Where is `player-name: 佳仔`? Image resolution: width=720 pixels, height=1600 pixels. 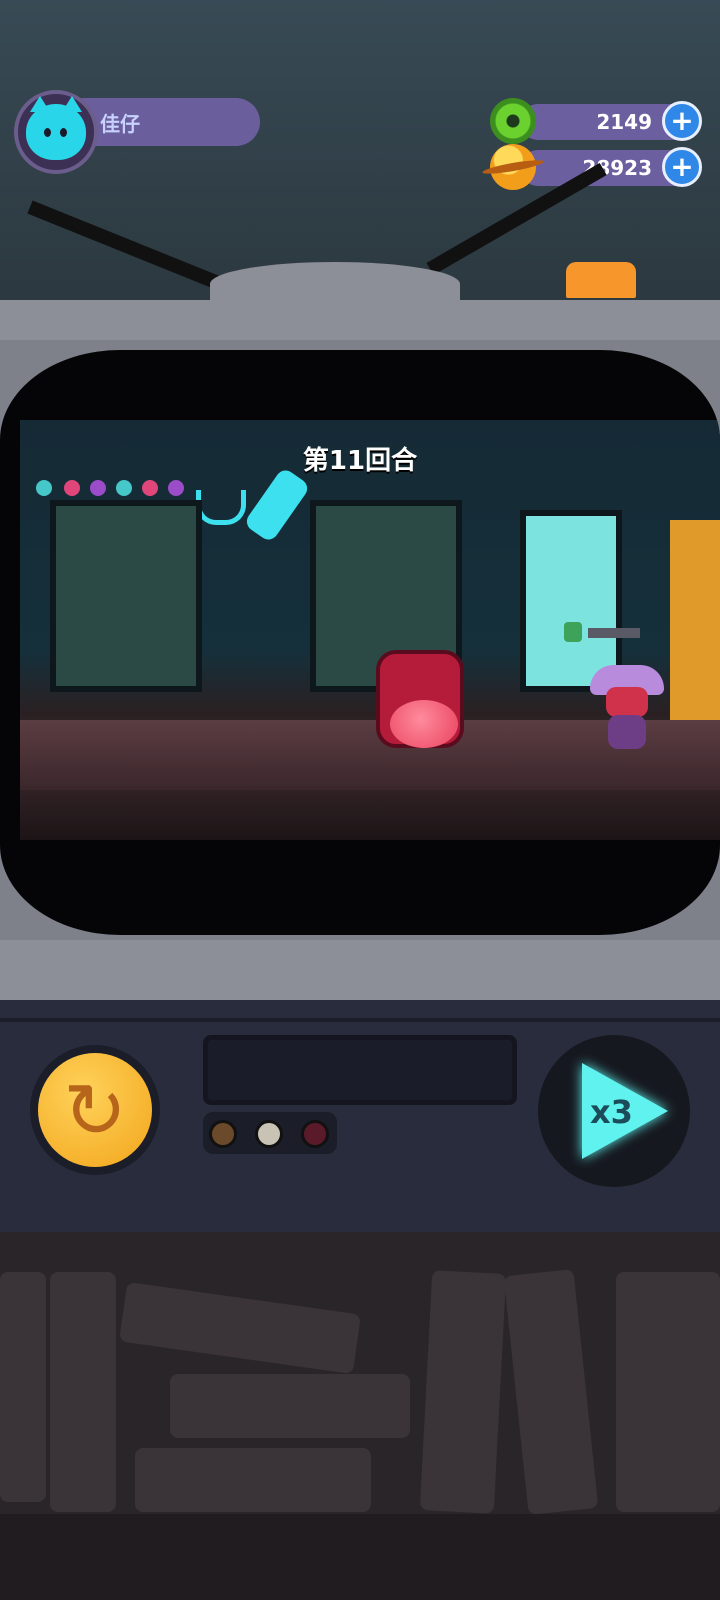 player-name: 佳仔 is located at coordinates (120, 124).